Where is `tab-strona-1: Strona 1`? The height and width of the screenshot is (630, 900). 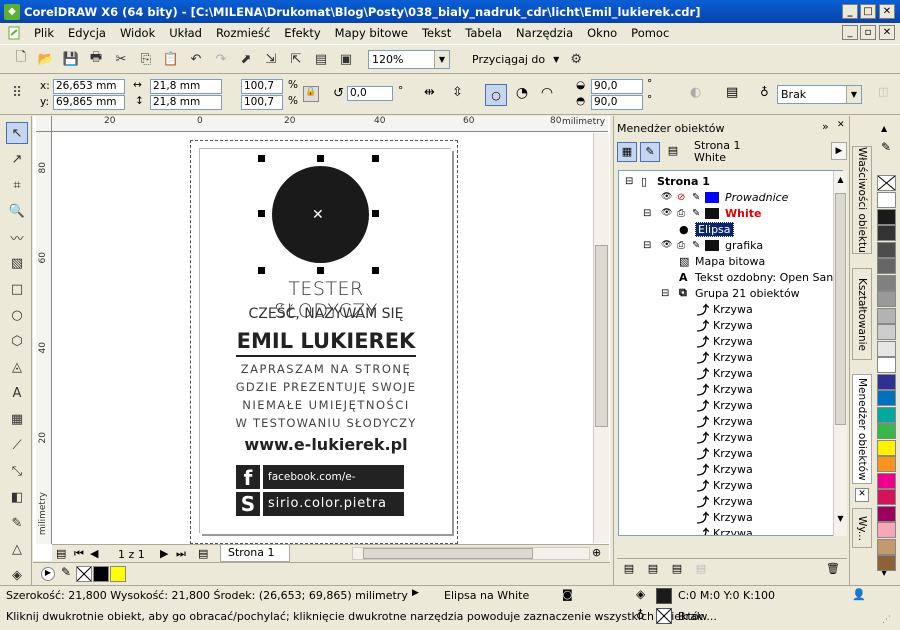 tab-strona-1: Strona 1 is located at coordinates (255, 553).